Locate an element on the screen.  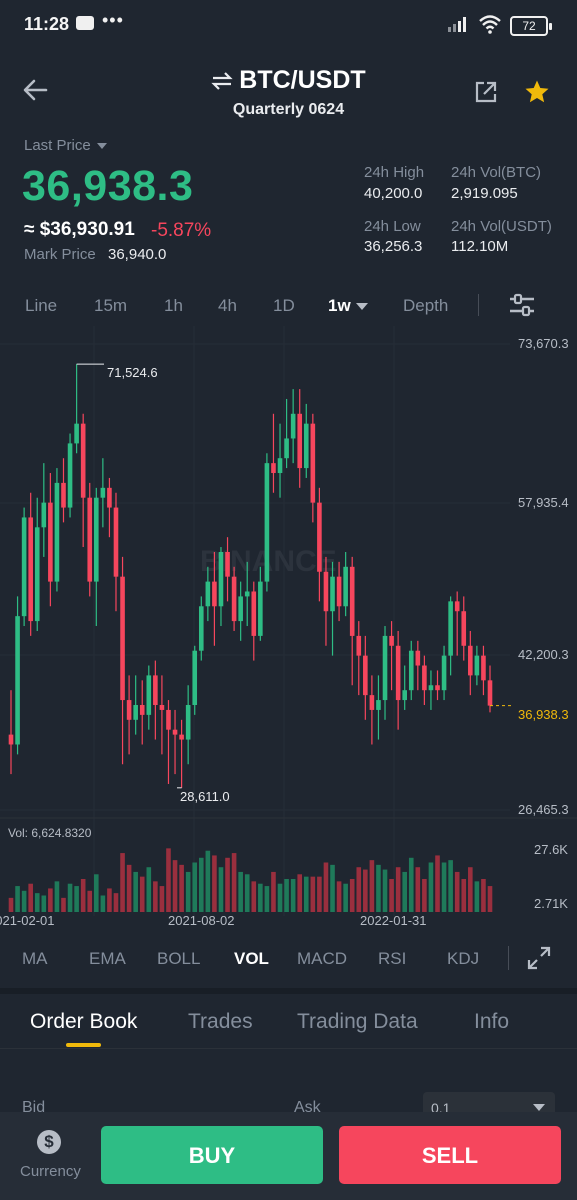
ind-vol: VOL is located at coordinates (251, 959).